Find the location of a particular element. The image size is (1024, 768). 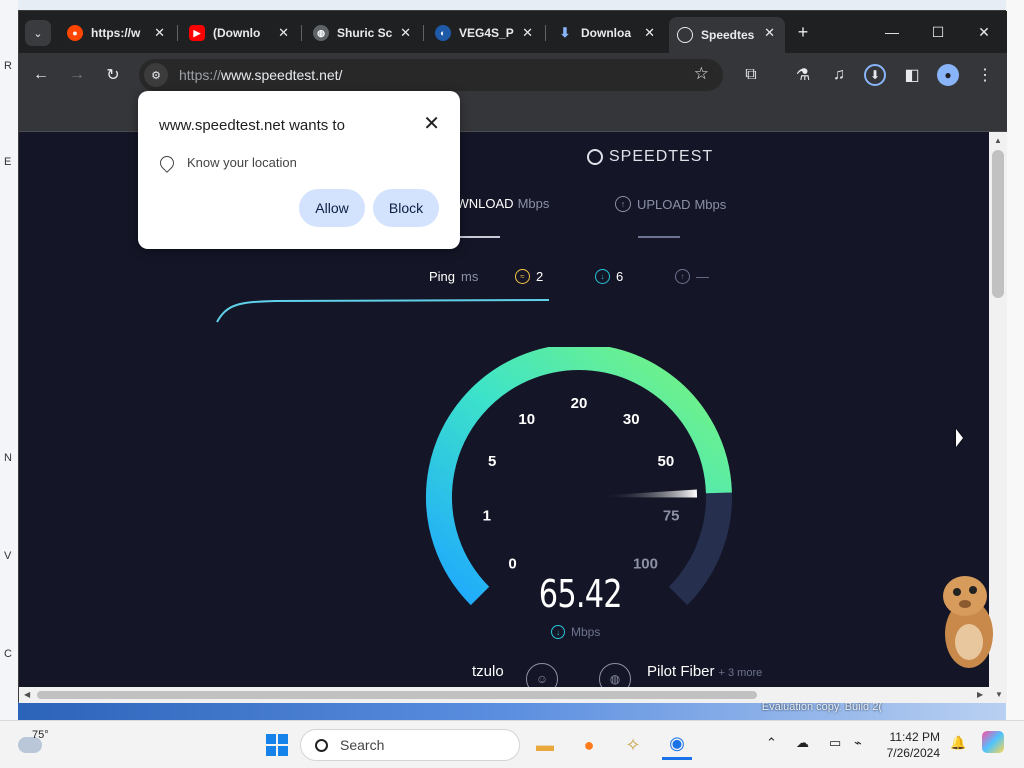

download-unit: Mbps is located at coordinates (533, 203).